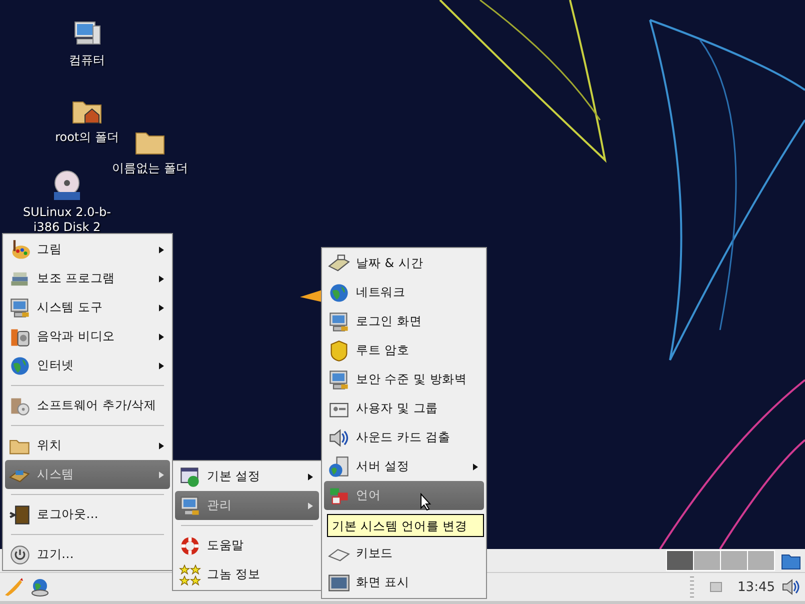 The height and width of the screenshot is (604, 805). Describe the element at coordinates (20, 555) in the screenshot. I see `power-icon` at that location.